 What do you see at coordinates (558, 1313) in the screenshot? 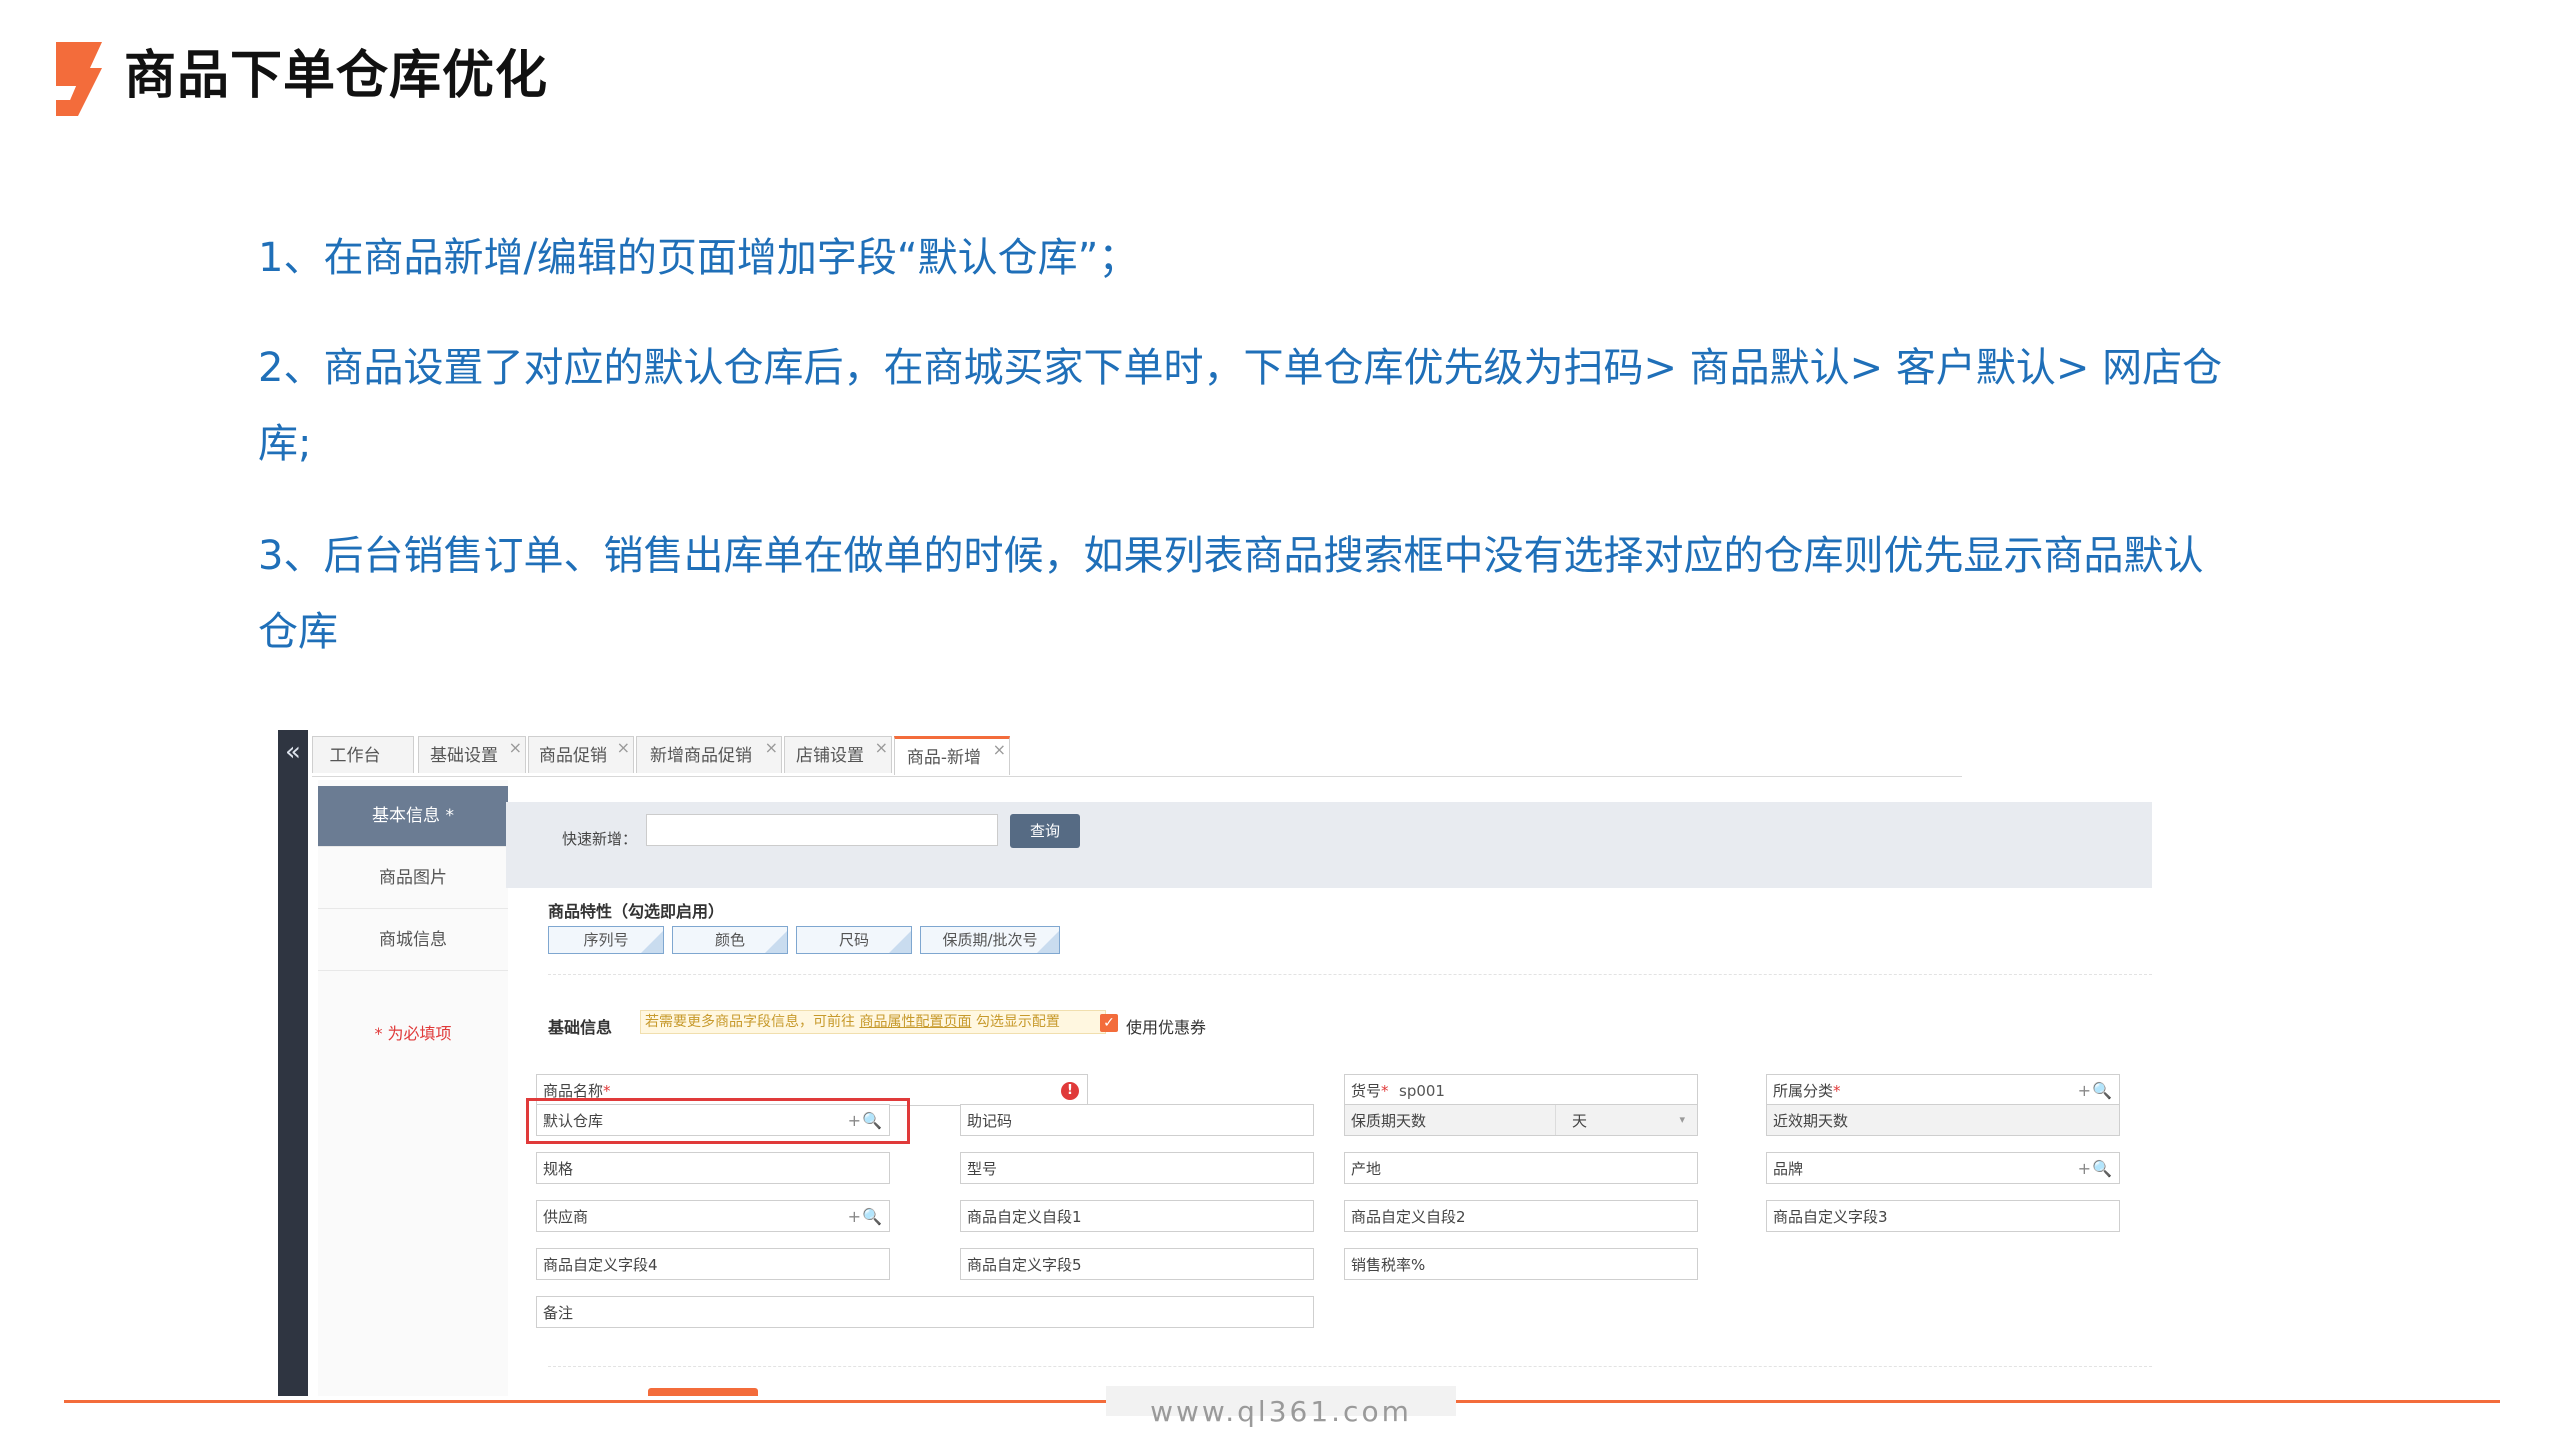
I see `field-label: 备注` at bounding box center [558, 1313].